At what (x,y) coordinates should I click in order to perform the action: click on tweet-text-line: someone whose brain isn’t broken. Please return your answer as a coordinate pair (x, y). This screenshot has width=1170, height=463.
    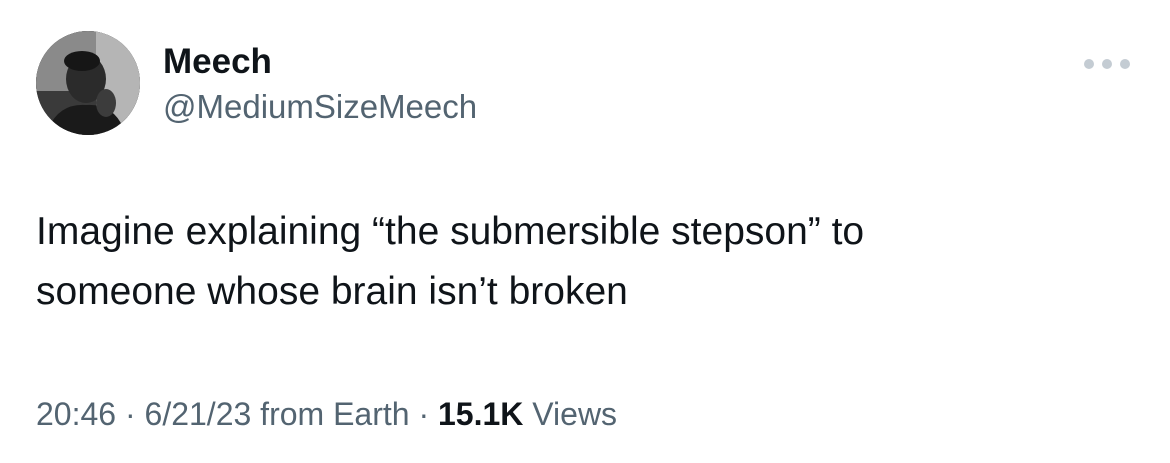
    Looking at the image, I should click on (332, 291).